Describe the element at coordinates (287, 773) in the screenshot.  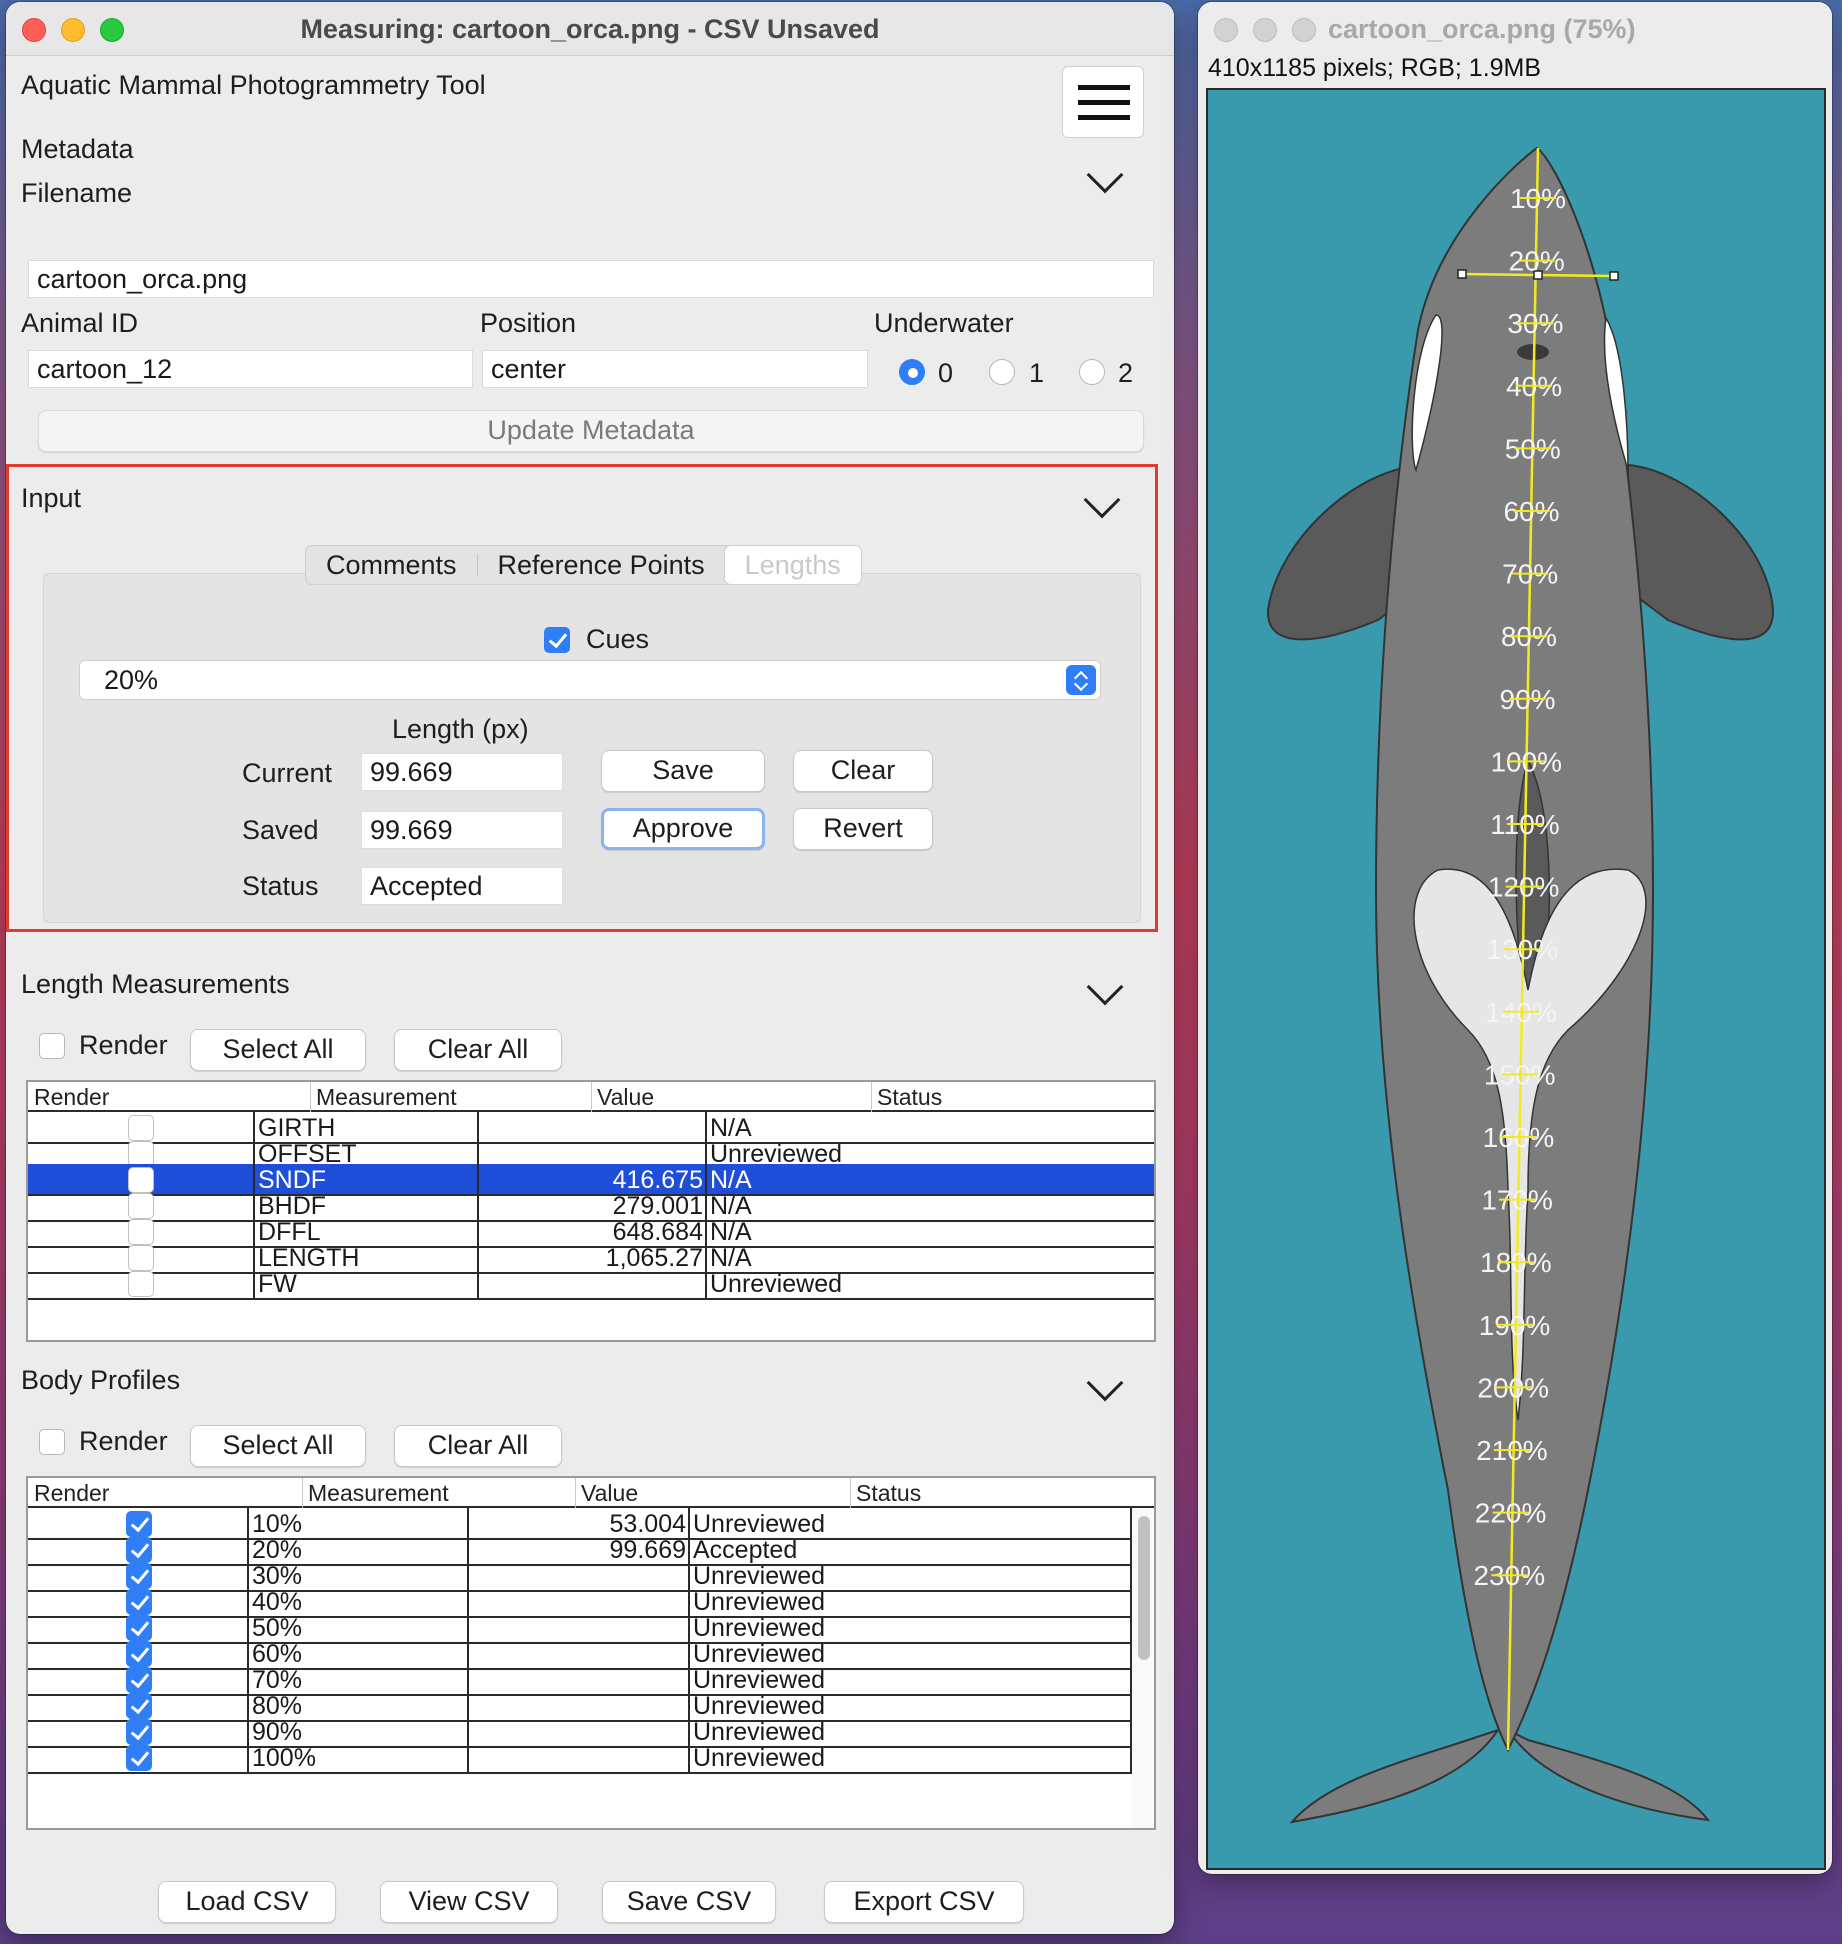
I see `current-label: Current` at that location.